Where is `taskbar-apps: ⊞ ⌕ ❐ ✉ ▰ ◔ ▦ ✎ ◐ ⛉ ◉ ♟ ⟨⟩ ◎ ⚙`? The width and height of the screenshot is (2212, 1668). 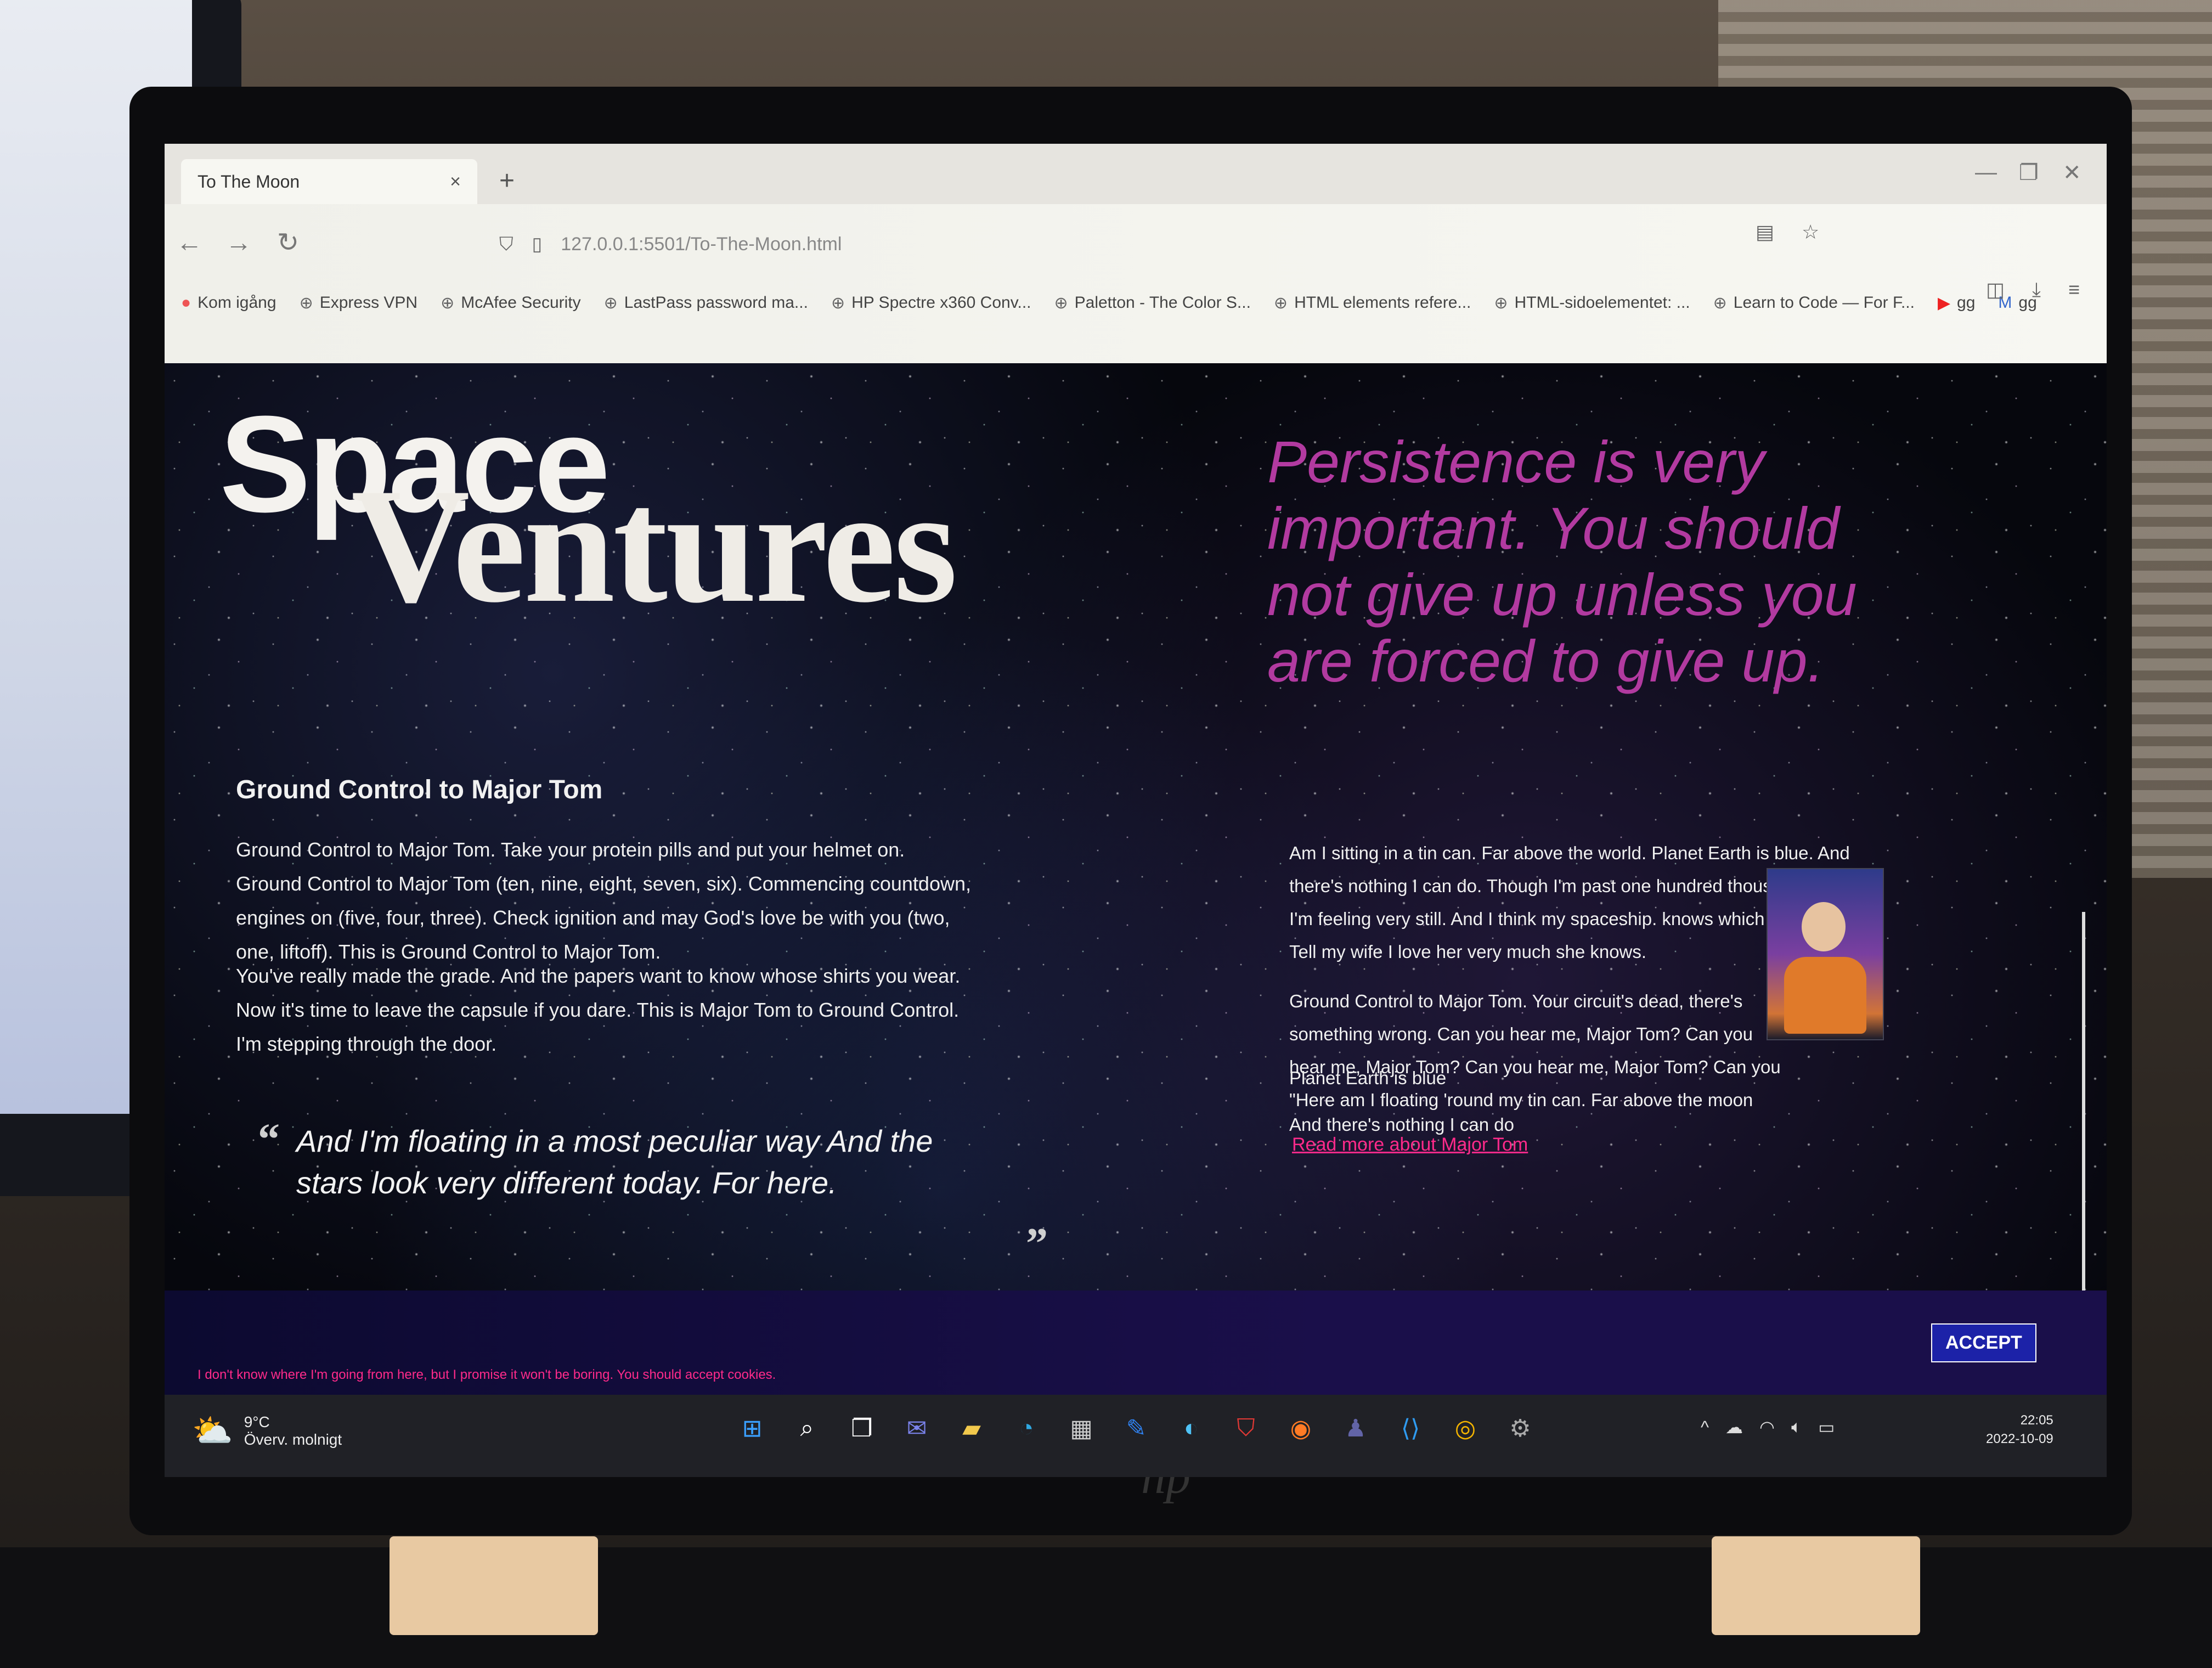
taskbar-apps: ⊞ ⌕ ❐ ✉ ▰ ◔ ▦ ✎ ◐ ⛉ ◉ ♟ ⟨⟩ ◎ ⚙ is located at coordinates (1136, 1428).